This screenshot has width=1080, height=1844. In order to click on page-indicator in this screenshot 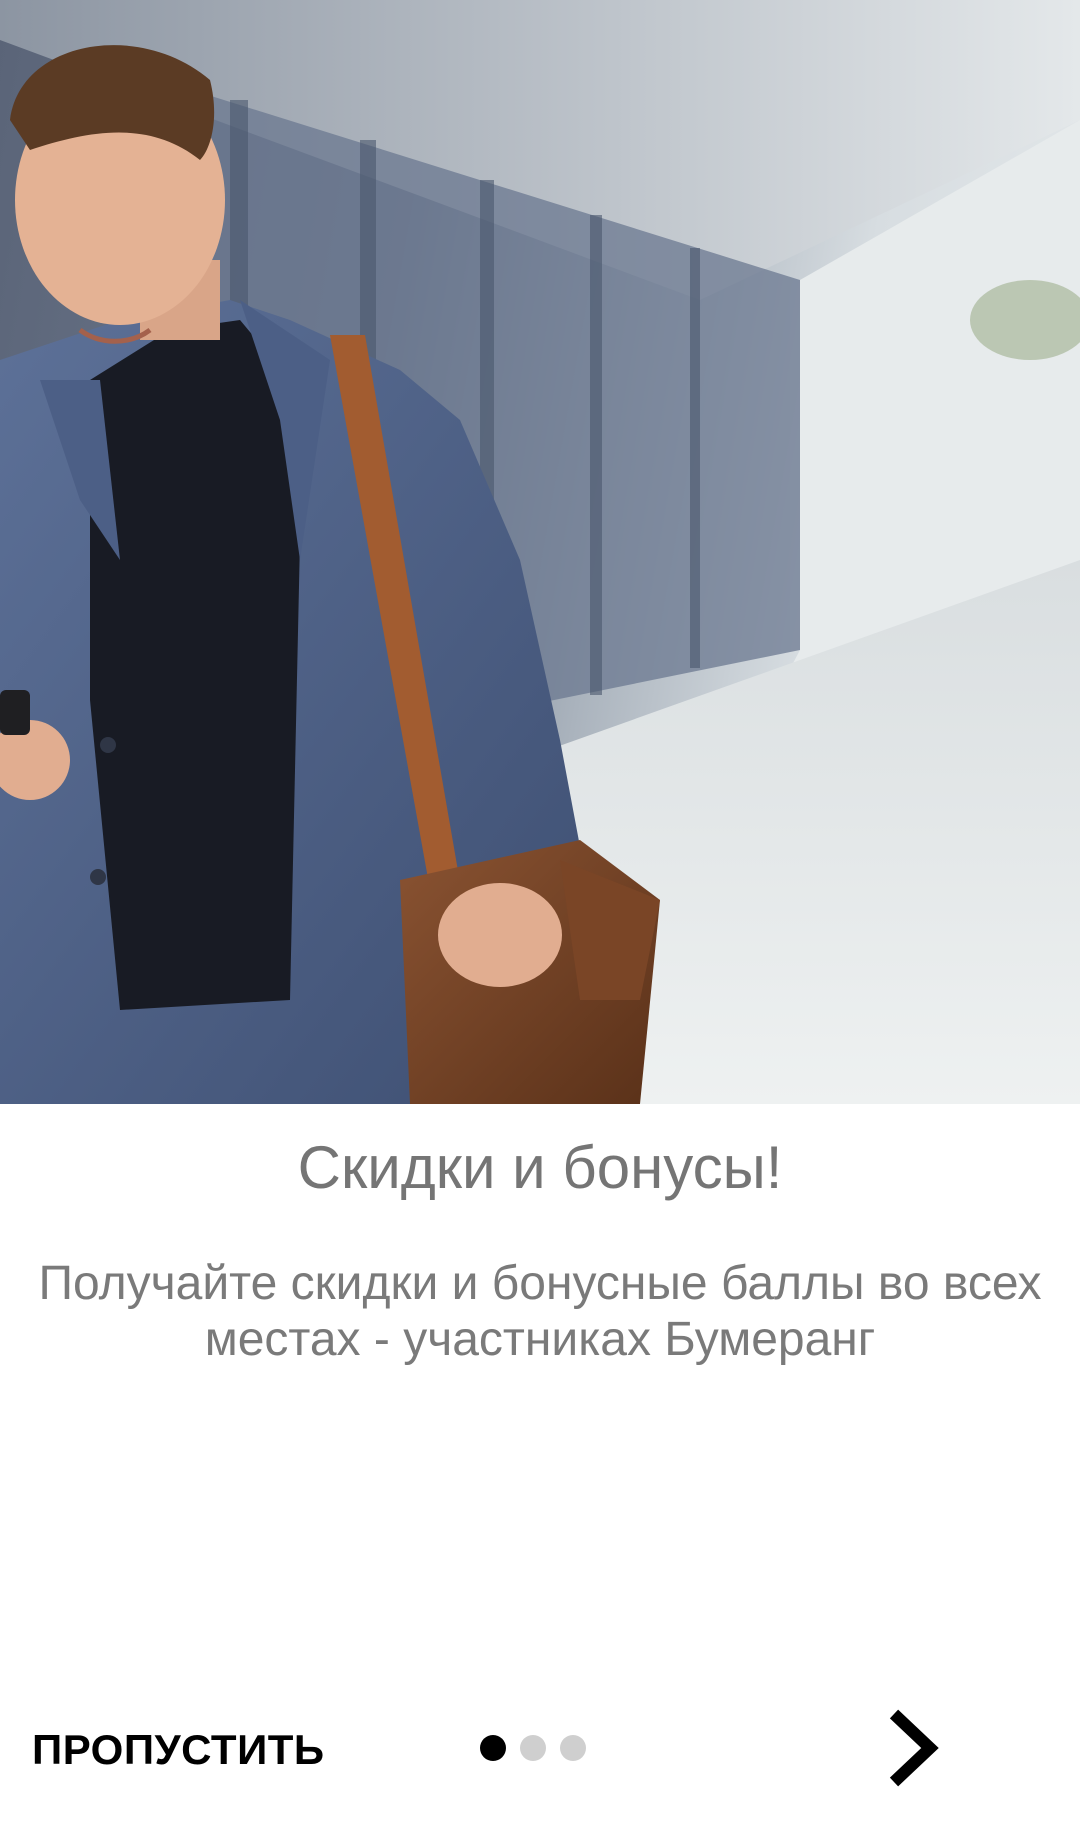, I will do `click(533, 1748)`.